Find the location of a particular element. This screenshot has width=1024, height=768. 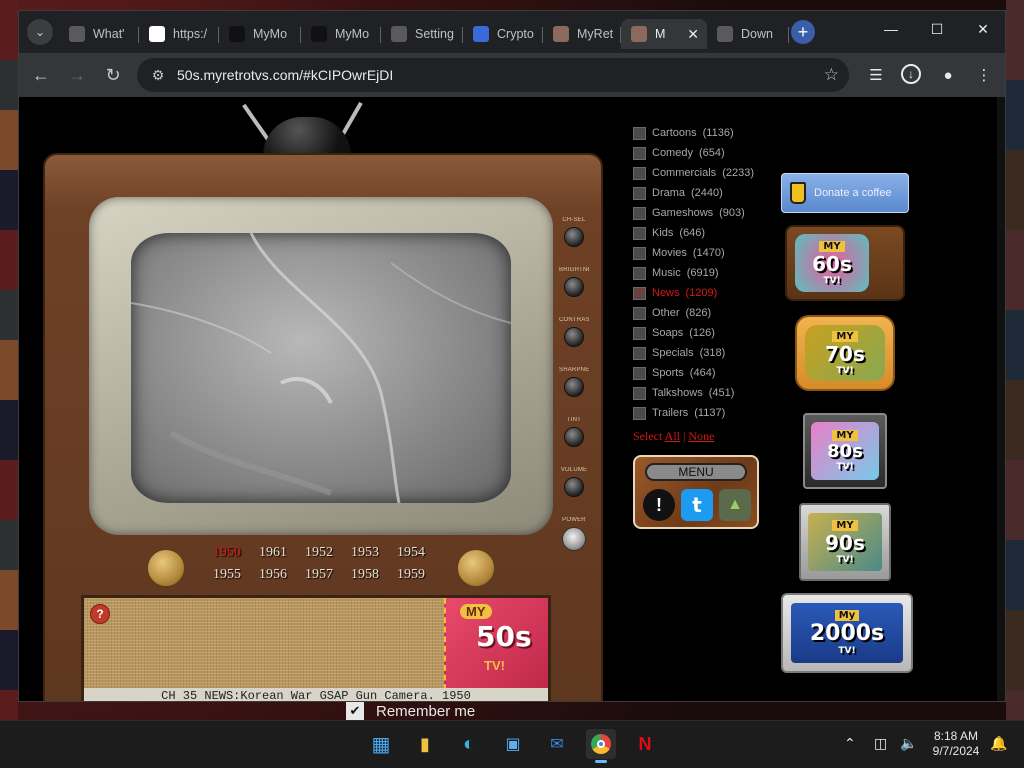

tab-5: Setting is located at coordinates (422, 34).